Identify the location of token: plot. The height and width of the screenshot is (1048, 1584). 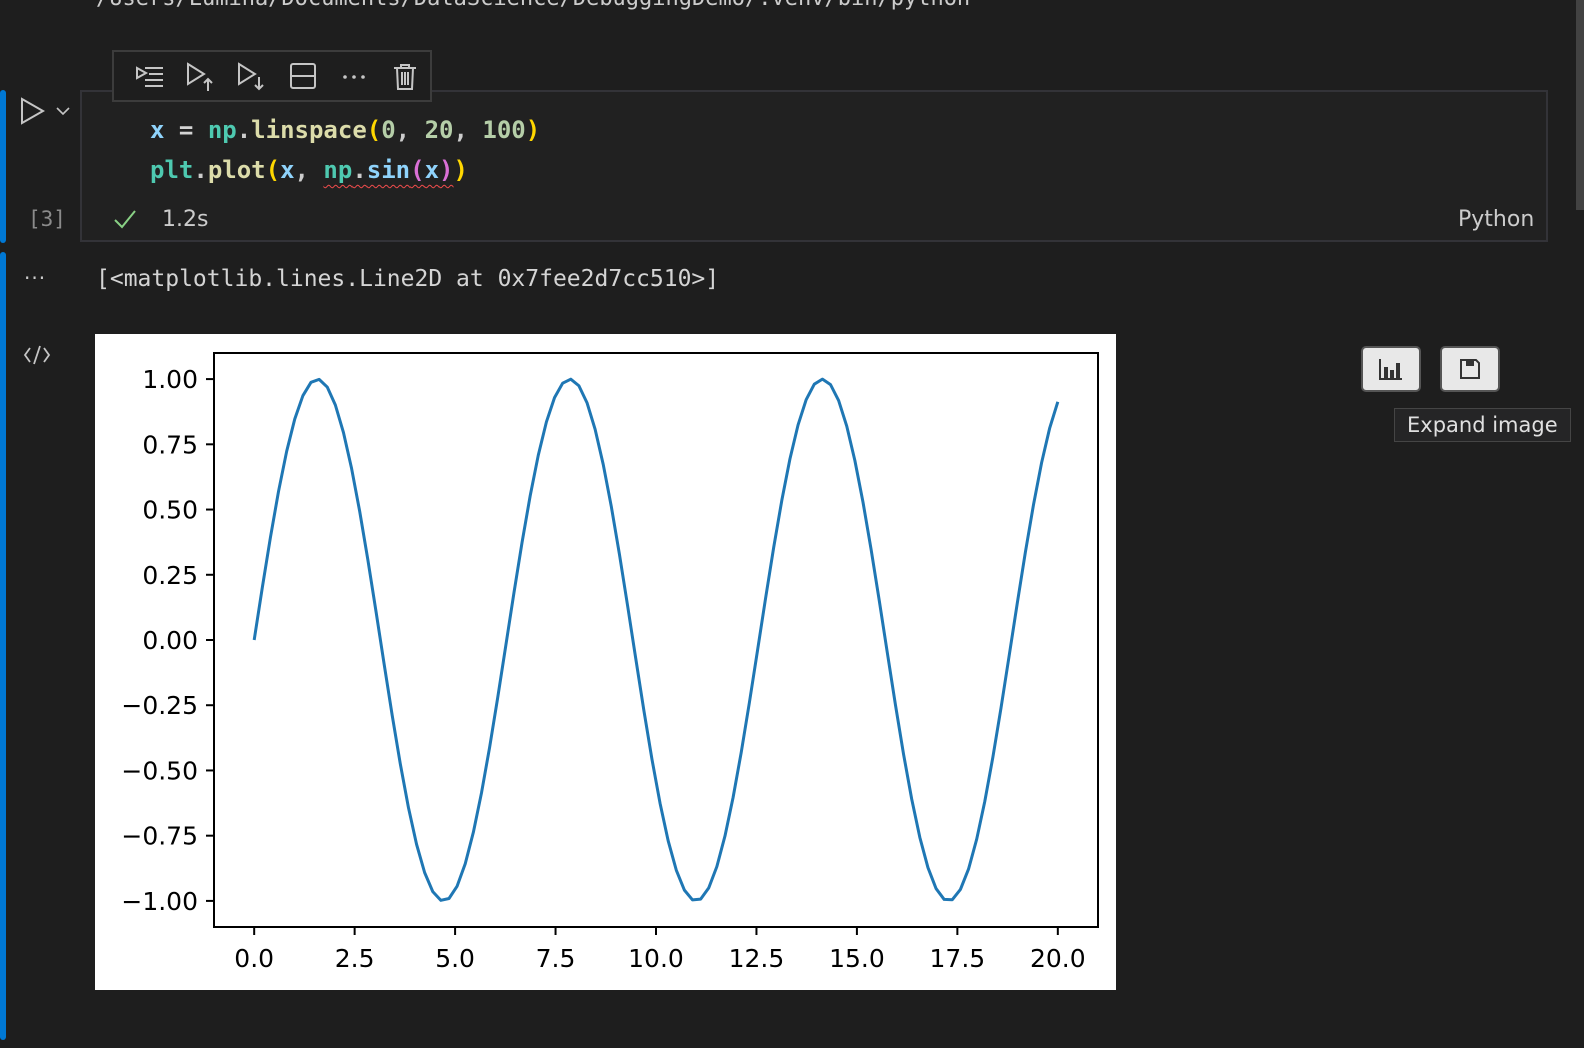
(236, 170).